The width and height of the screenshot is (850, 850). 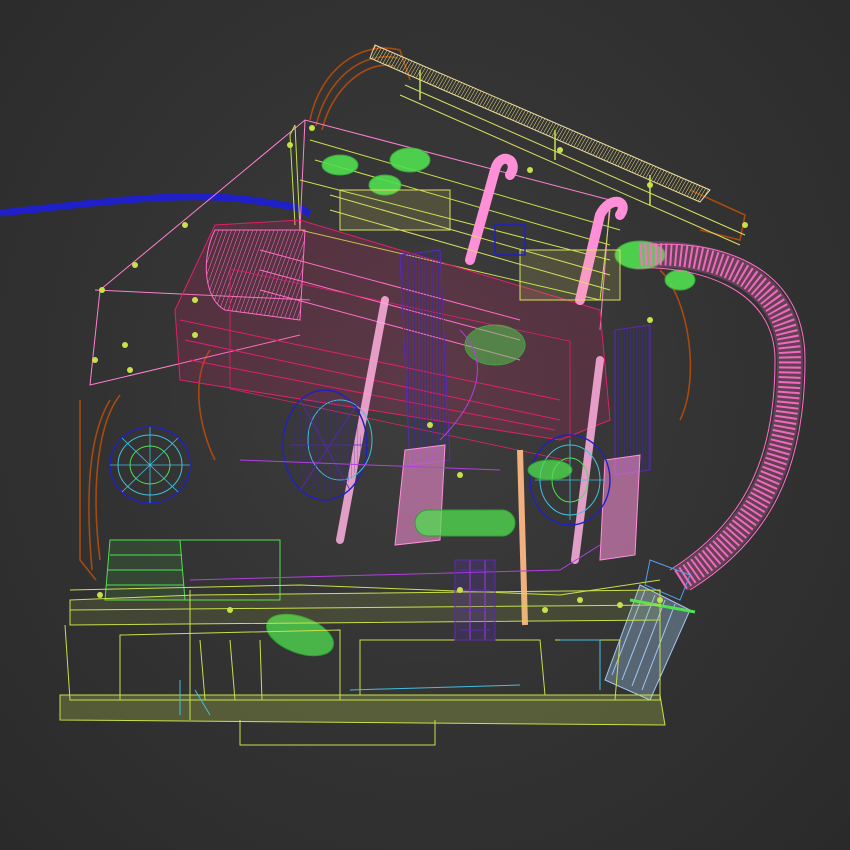 What do you see at coordinates (475, 600) in the screenshot?
I see `central-column` at bounding box center [475, 600].